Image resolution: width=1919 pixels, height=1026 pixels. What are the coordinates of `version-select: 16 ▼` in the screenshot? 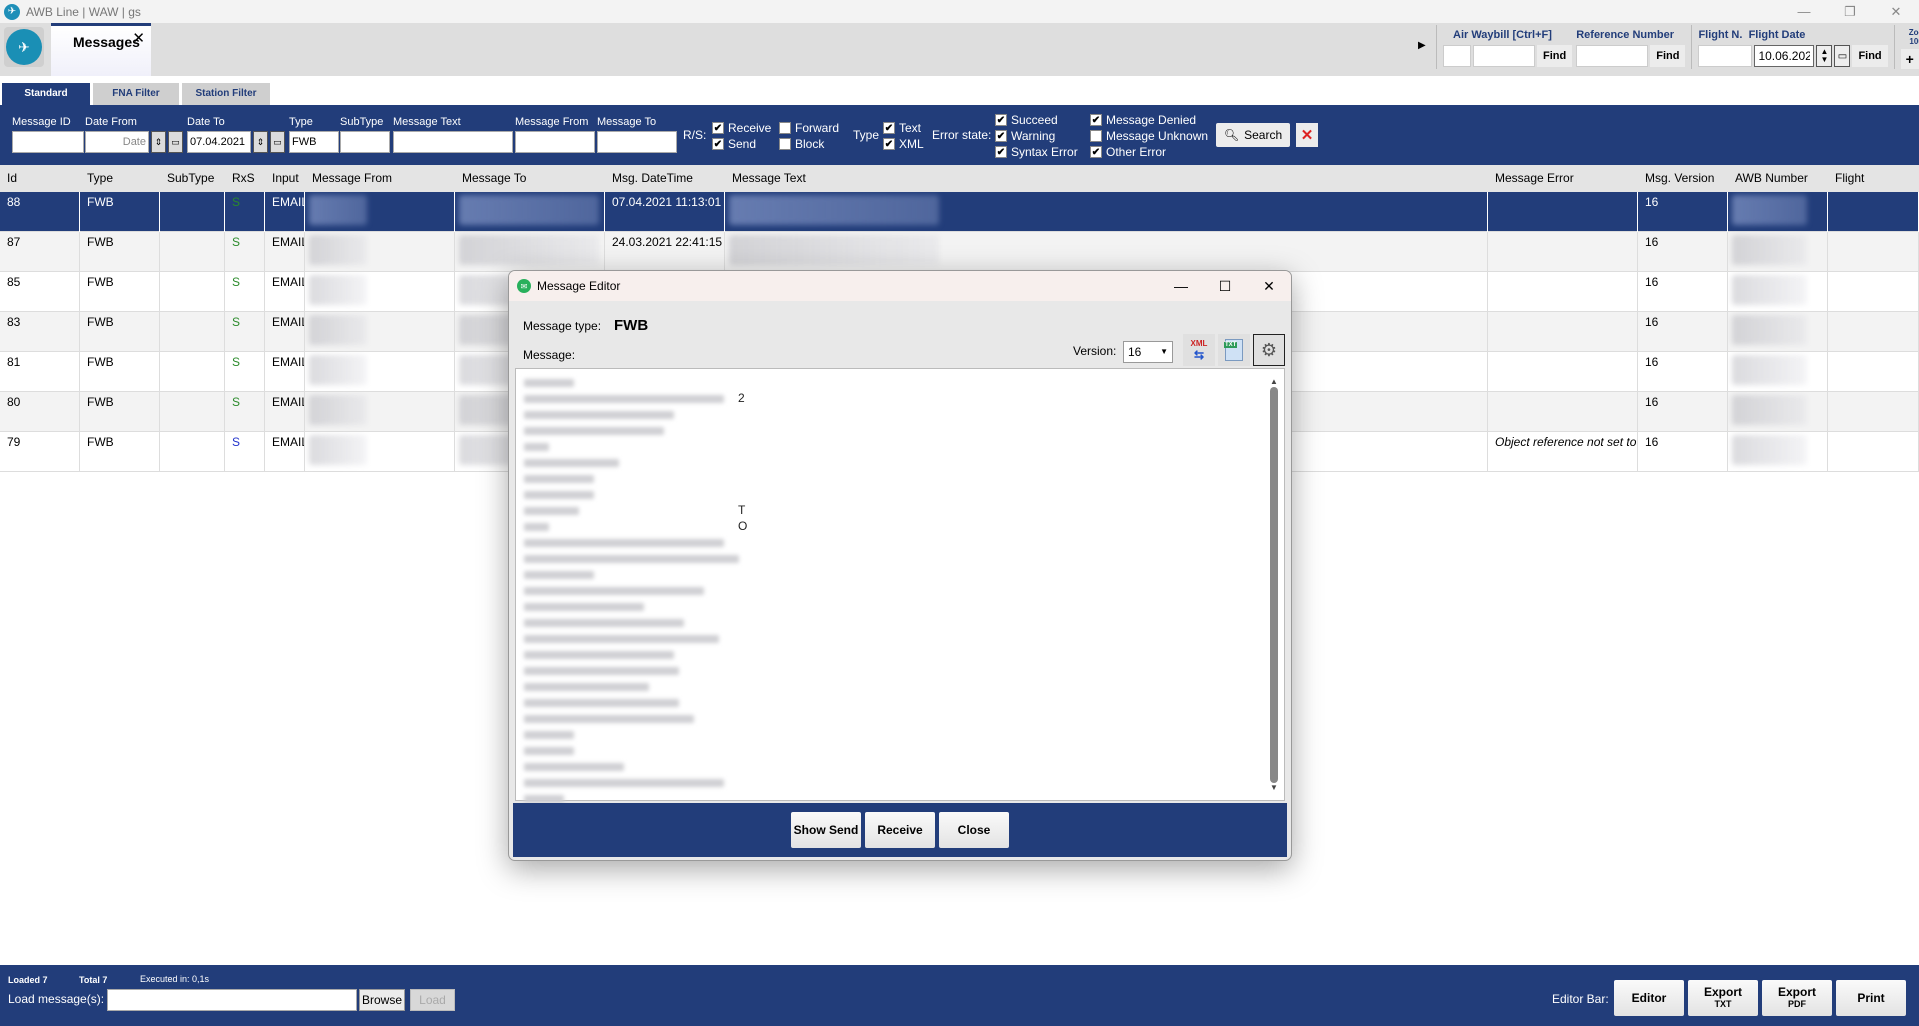 It's located at (1148, 352).